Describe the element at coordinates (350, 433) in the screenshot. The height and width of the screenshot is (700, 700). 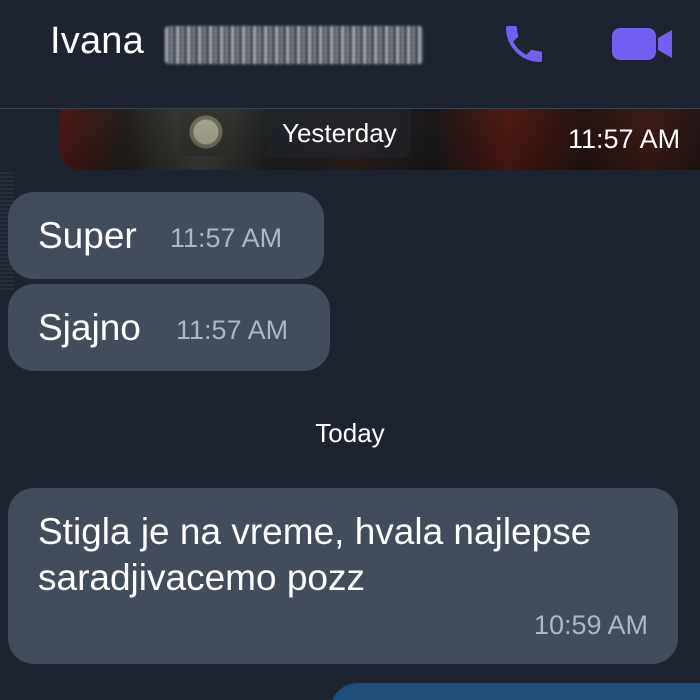
I see `date-separator-today: Today` at that location.